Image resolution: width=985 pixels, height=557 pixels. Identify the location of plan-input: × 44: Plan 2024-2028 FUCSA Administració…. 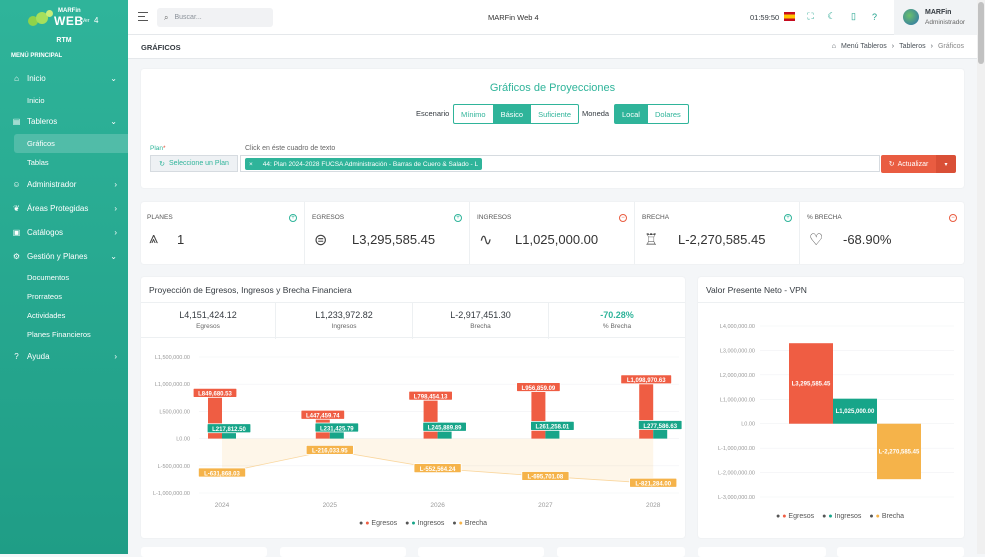
(560, 163).